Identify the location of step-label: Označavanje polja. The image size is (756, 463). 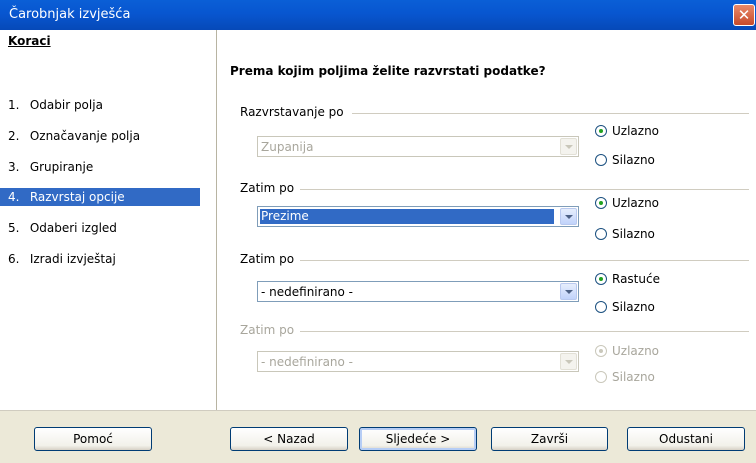
(85, 136).